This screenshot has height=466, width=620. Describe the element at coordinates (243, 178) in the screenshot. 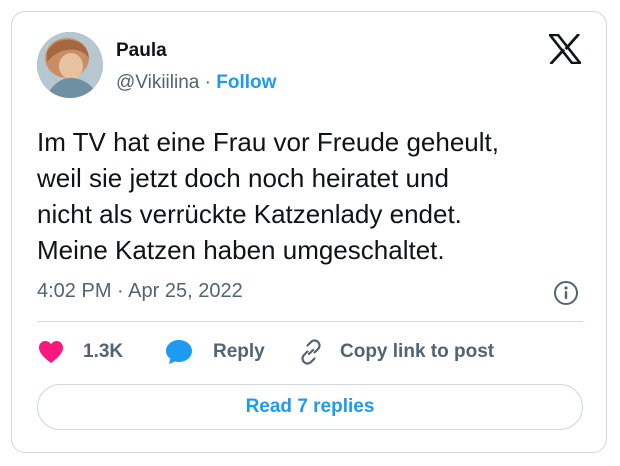

I see `tweet-text-line: weil sie jetzt doch noch heiratet und` at that location.